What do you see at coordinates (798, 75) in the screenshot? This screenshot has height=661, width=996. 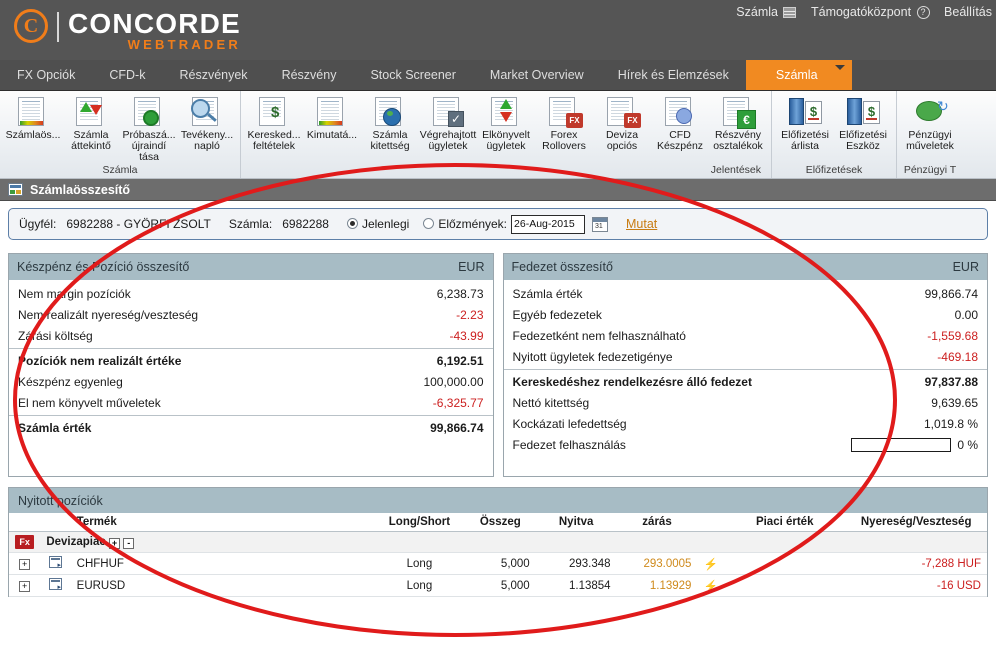 I see `nav-tab-account: Számla` at bounding box center [798, 75].